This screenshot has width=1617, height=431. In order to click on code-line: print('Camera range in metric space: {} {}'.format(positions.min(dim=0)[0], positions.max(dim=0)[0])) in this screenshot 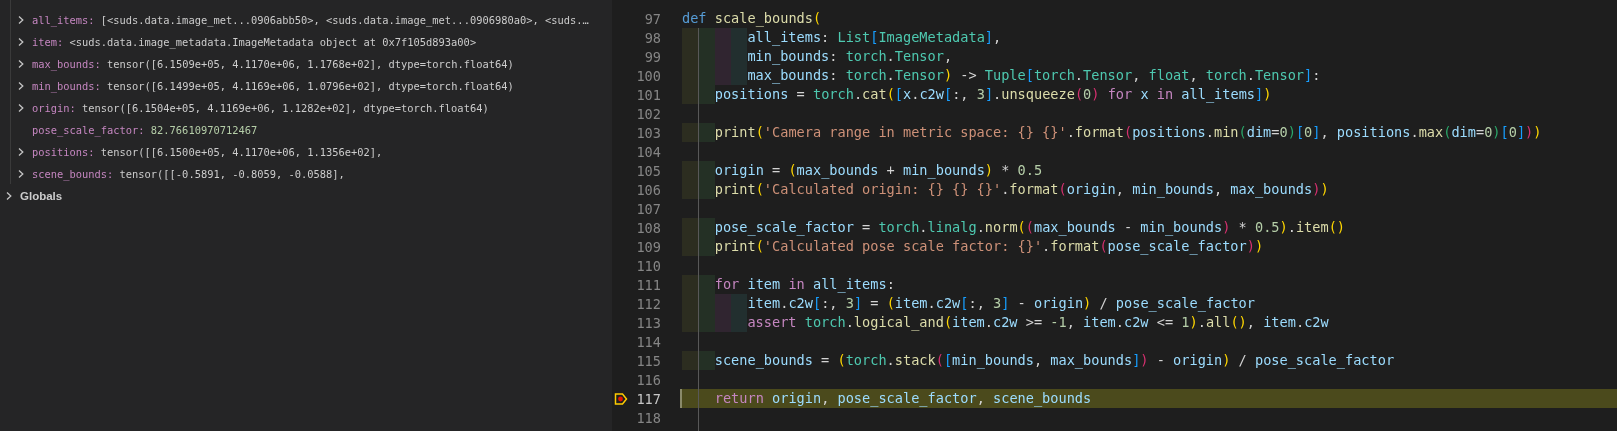, I will do `click(1149, 132)`.